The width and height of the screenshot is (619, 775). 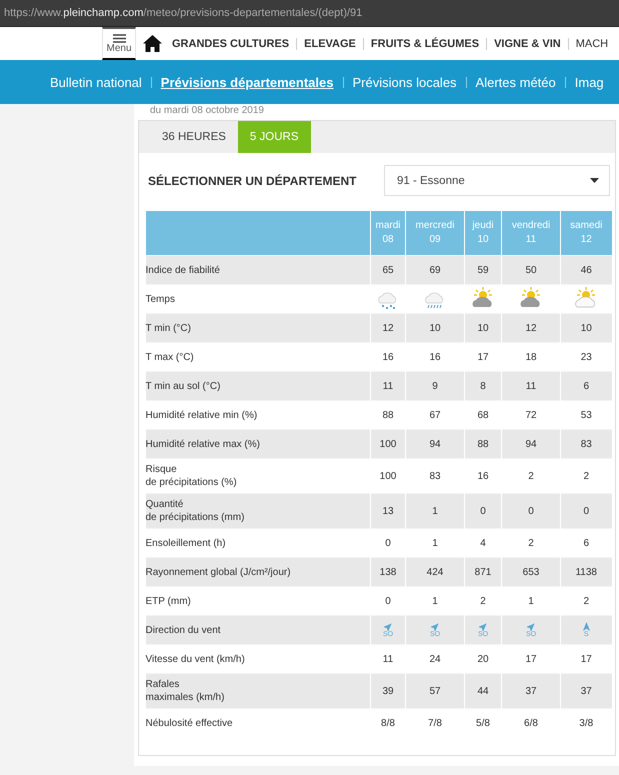 I want to click on table-cell: 653, so click(x=531, y=572).